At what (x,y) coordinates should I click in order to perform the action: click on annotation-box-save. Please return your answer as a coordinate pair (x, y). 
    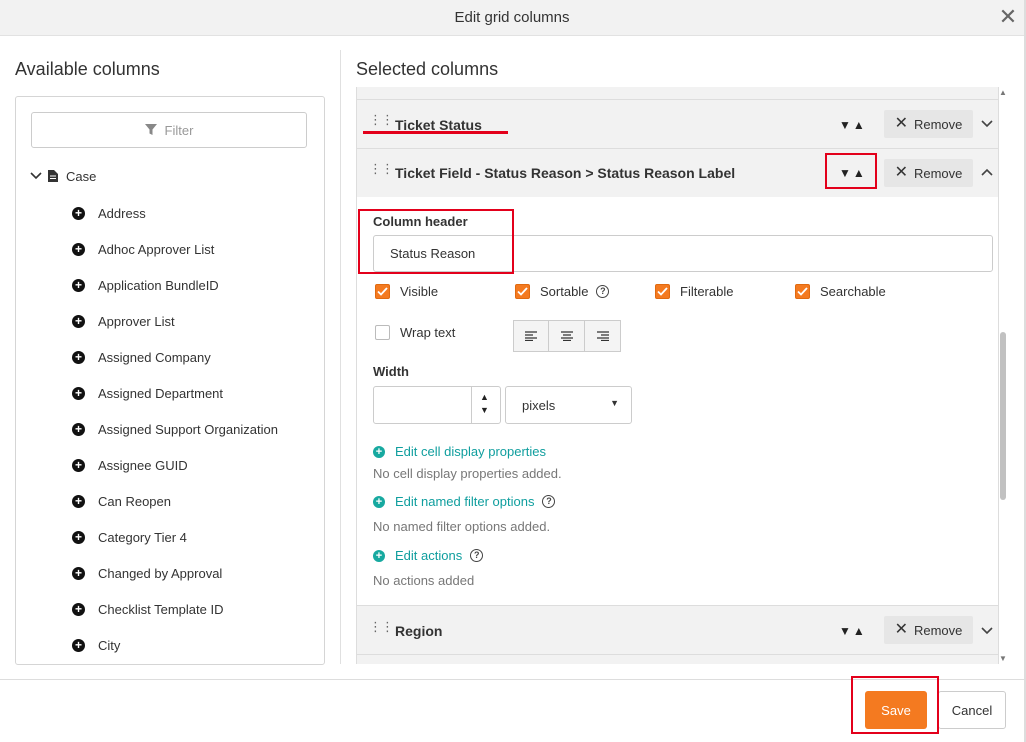
    Looking at the image, I should click on (895, 705).